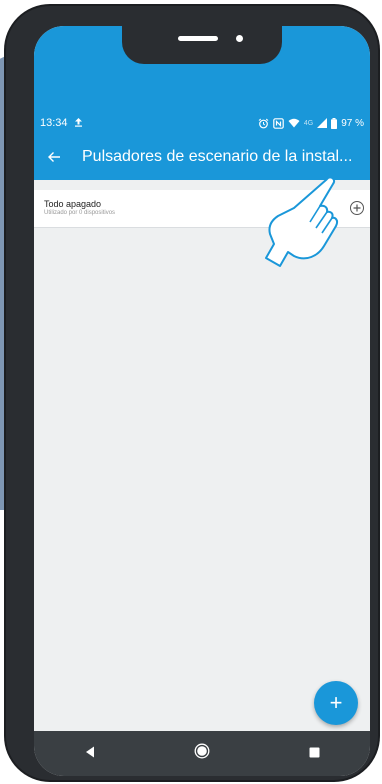 Image resolution: width=382 pixels, height=784 pixels. I want to click on status-bar: 13:34 4G 97 %, so click(202, 123).